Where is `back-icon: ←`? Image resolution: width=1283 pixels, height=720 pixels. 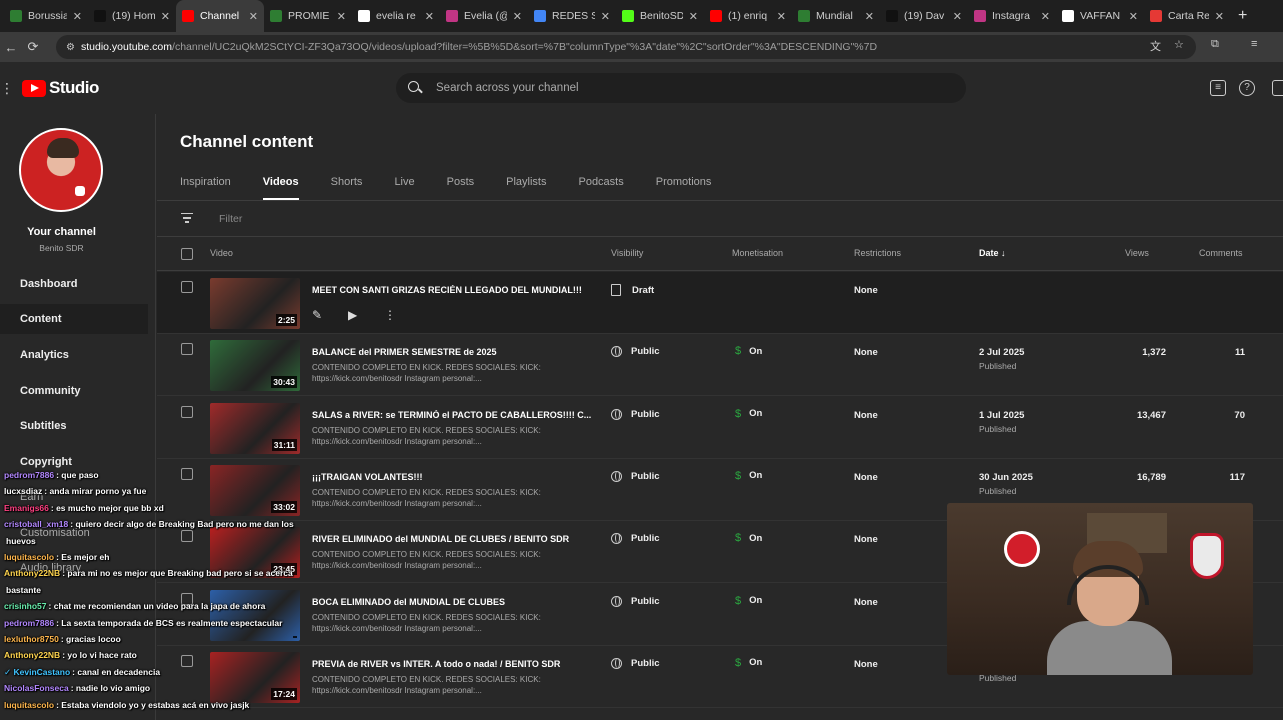 back-icon: ← is located at coordinates (11, 47).